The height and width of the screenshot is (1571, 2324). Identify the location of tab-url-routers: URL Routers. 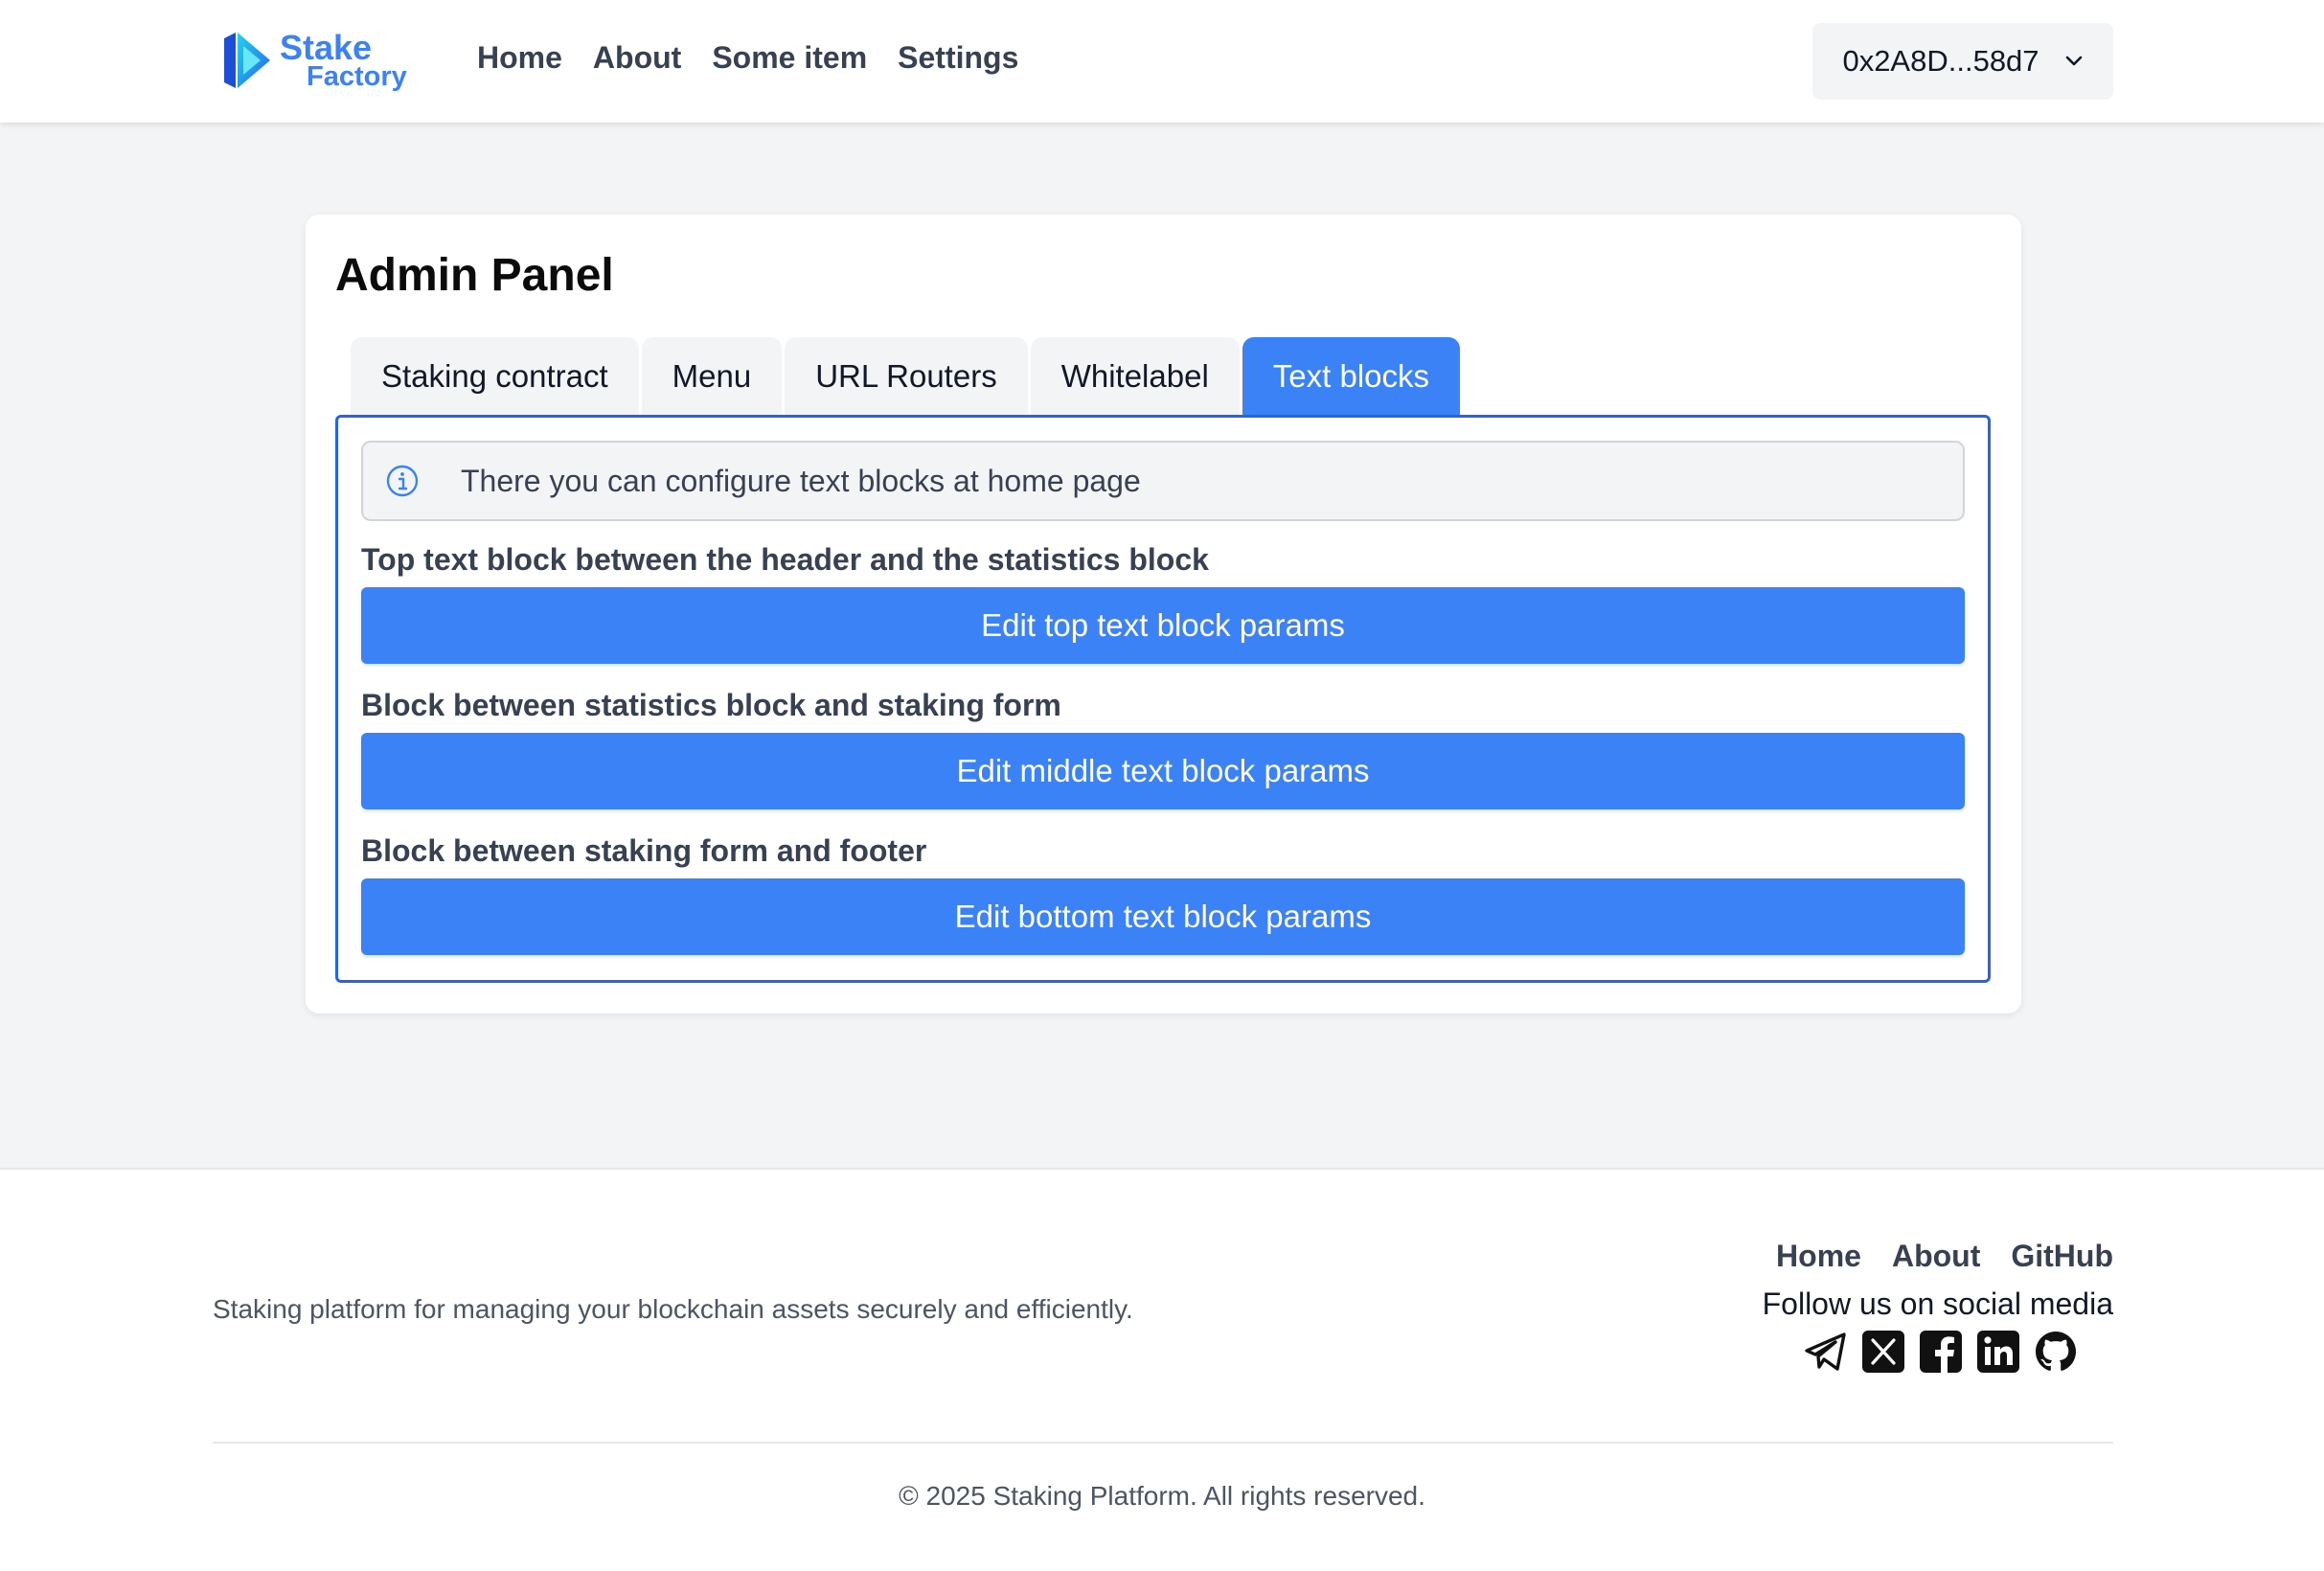
(906, 376).